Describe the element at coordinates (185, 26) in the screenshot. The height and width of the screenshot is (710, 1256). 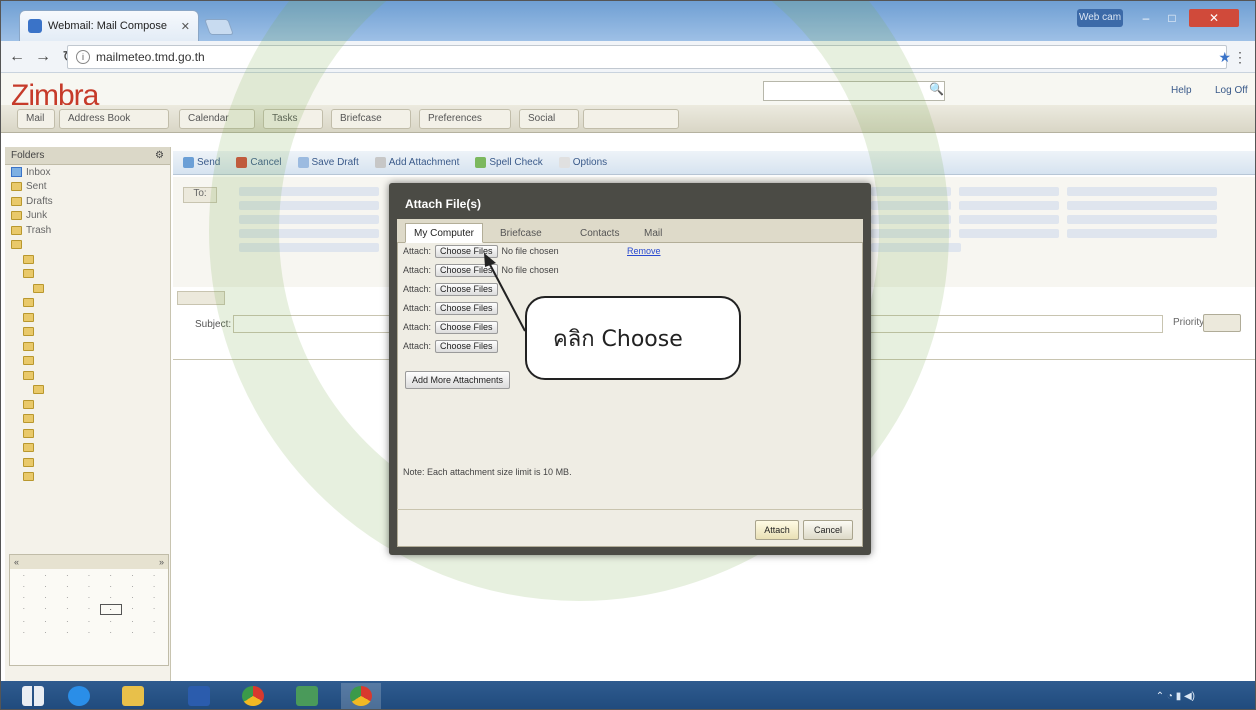
I see `tab-close-icon: ✕` at that location.